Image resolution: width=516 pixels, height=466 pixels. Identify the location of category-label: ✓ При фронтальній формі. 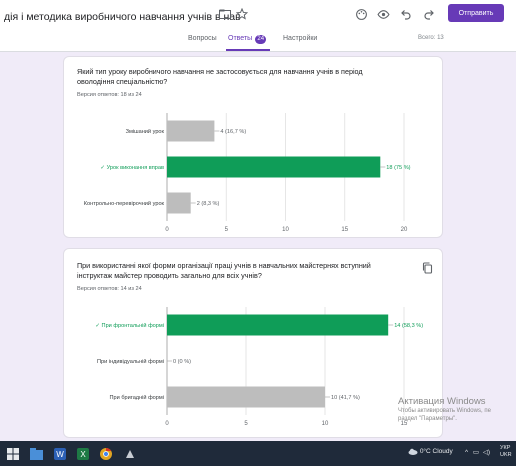
(129, 325).